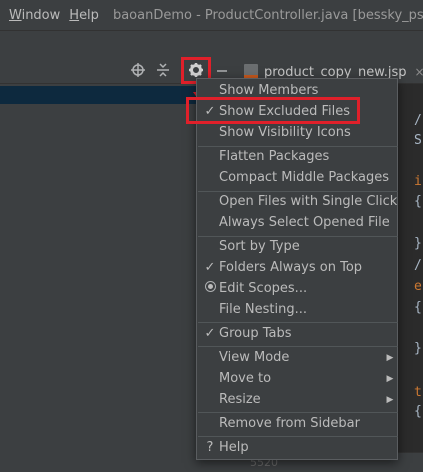 The image size is (423, 472). Describe the element at coordinates (419, 72) in the screenshot. I see `close-icon: ×` at that location.